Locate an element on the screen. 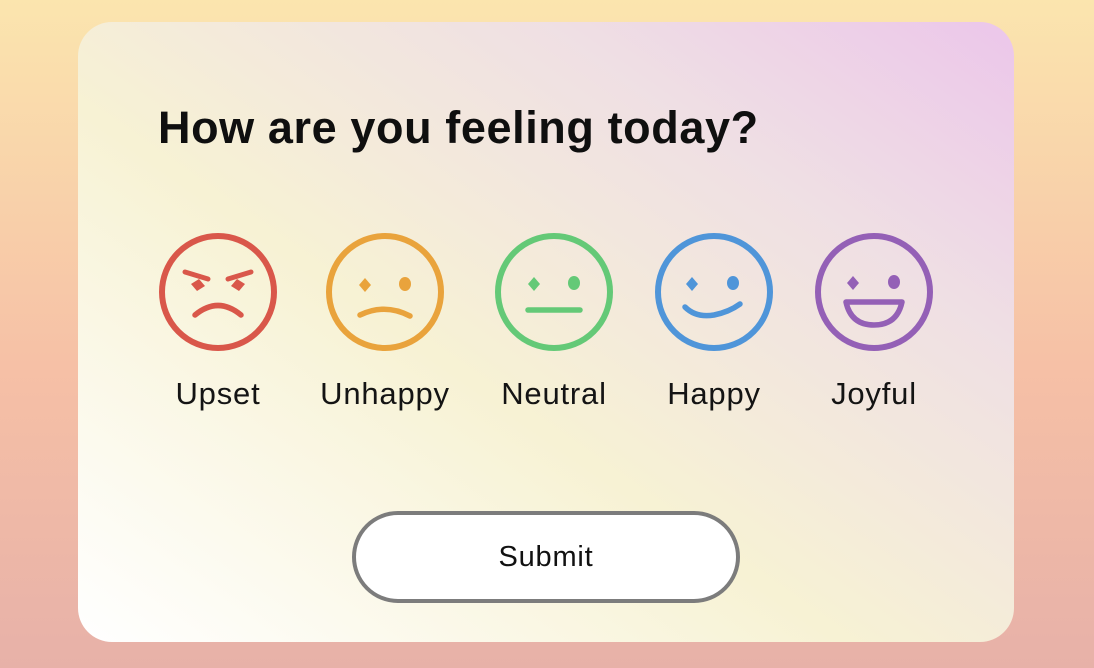  submit-button: Submit is located at coordinates (546, 557).